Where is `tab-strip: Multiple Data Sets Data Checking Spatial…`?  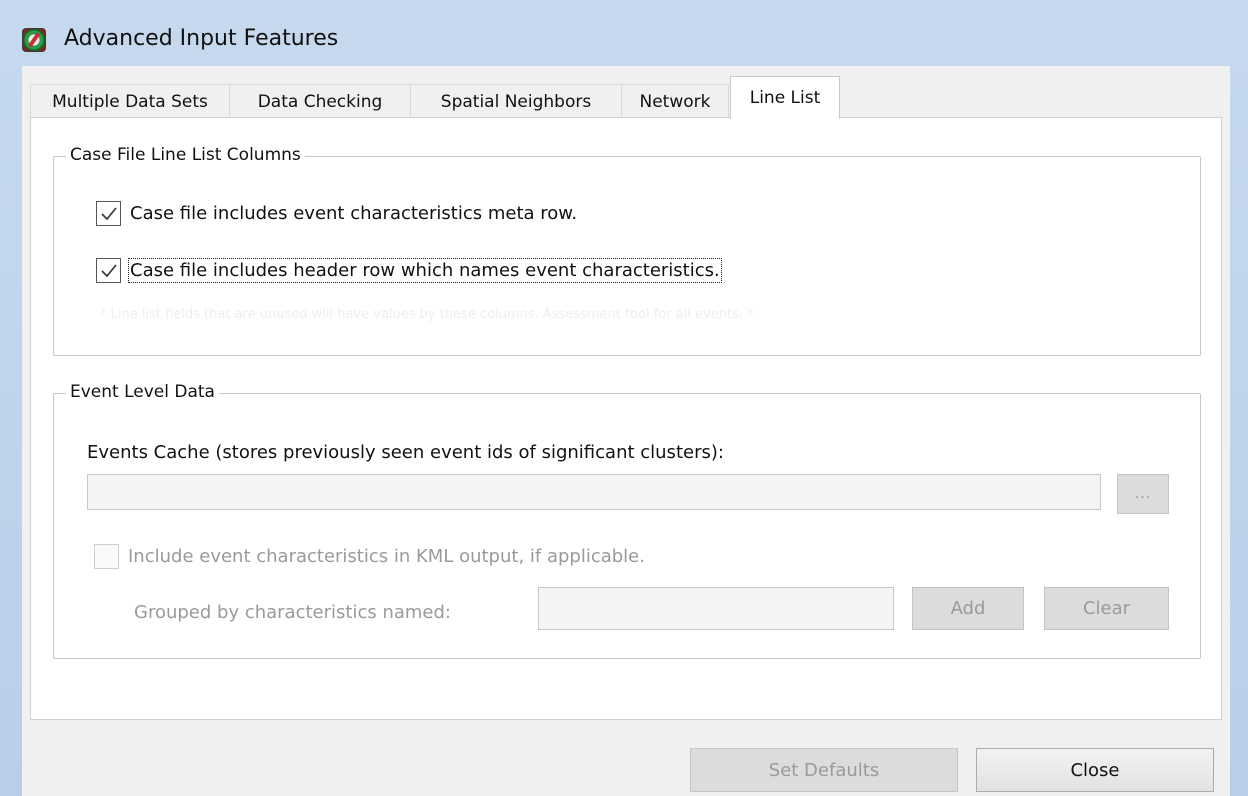
tab-strip: Multiple Data Sets Data Checking Spatial… is located at coordinates (626, 96).